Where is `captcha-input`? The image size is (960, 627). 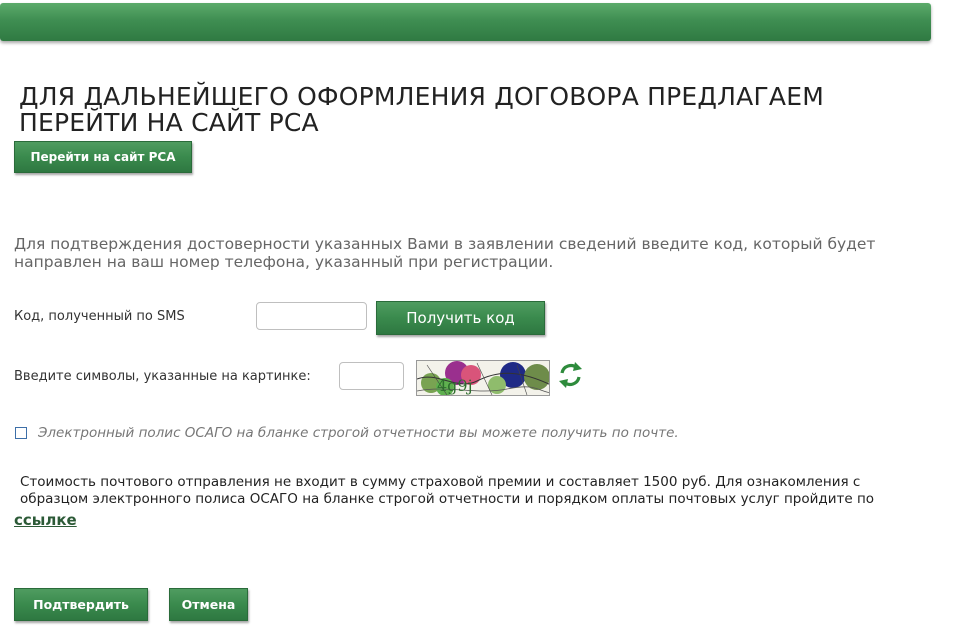
captcha-input is located at coordinates (371, 376).